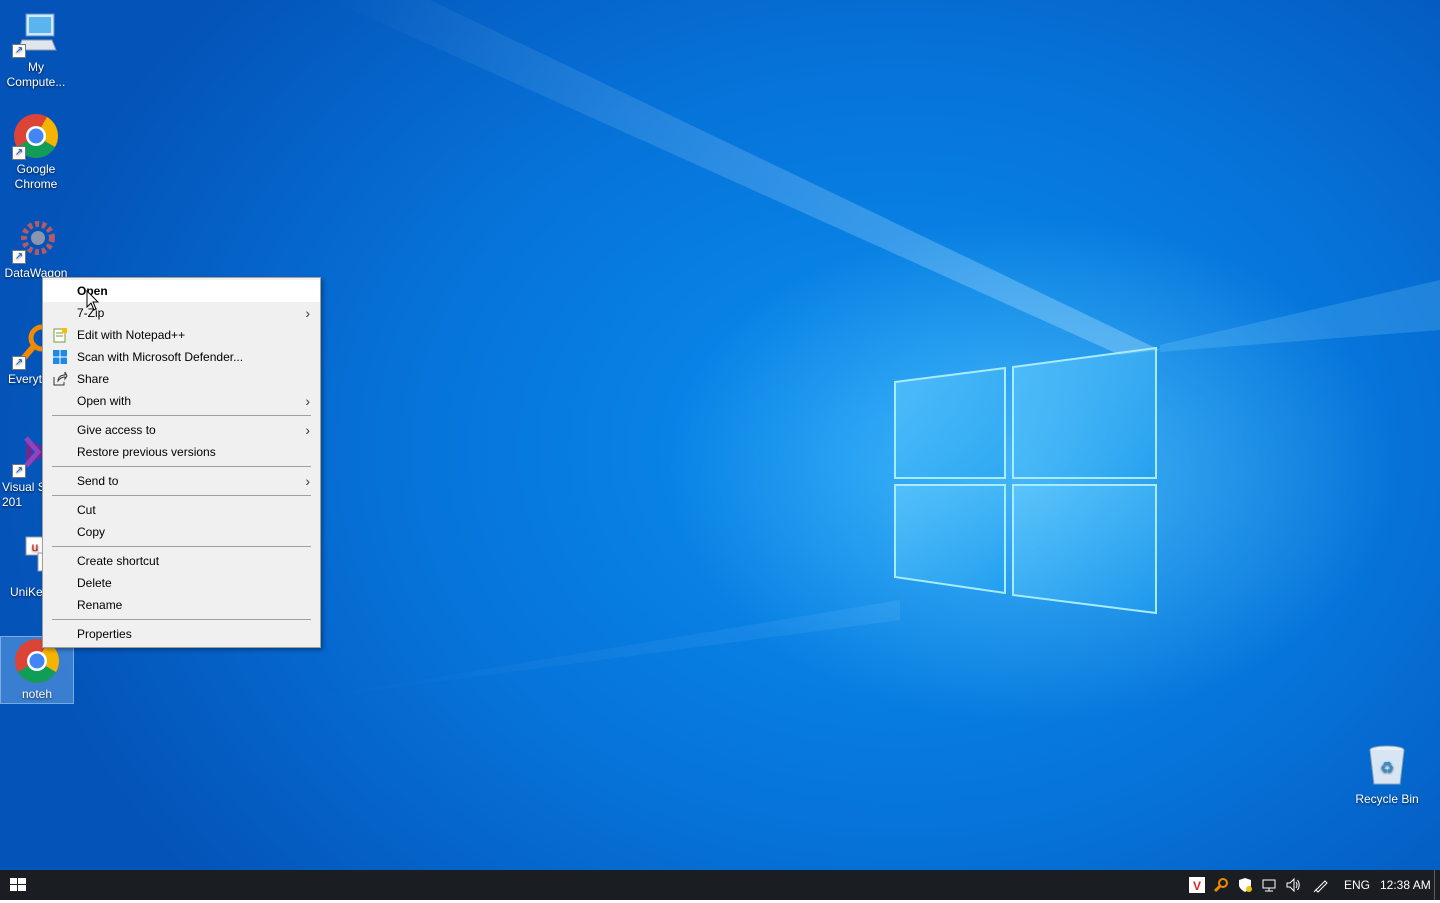 The height and width of the screenshot is (903, 1440). Describe the element at coordinates (181, 379) in the screenshot. I see `menu-item-share: Share` at that location.